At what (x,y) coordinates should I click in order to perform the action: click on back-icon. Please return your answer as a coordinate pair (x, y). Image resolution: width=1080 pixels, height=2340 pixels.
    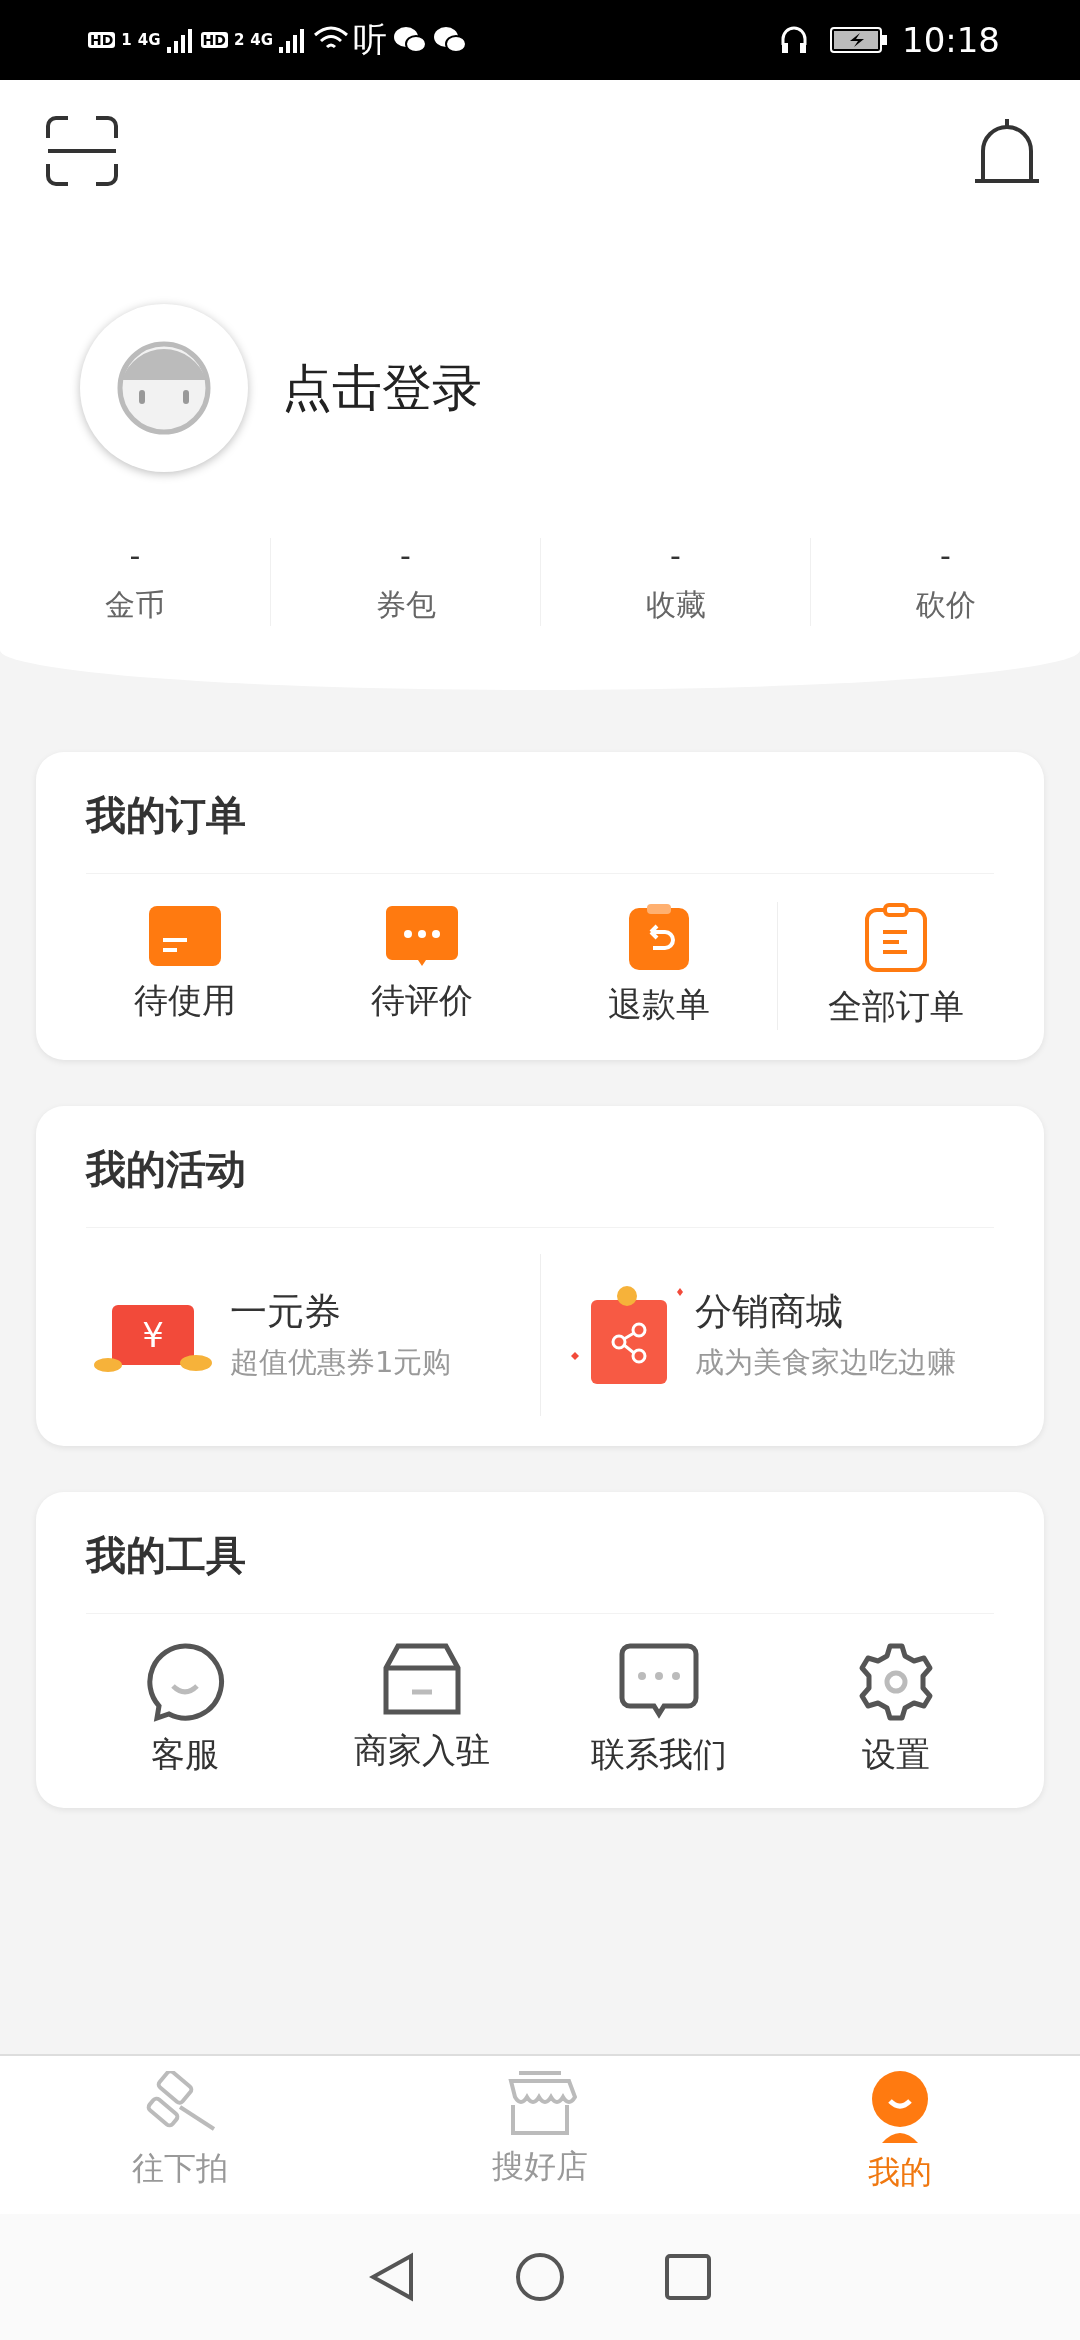
    Looking at the image, I should click on (392, 2277).